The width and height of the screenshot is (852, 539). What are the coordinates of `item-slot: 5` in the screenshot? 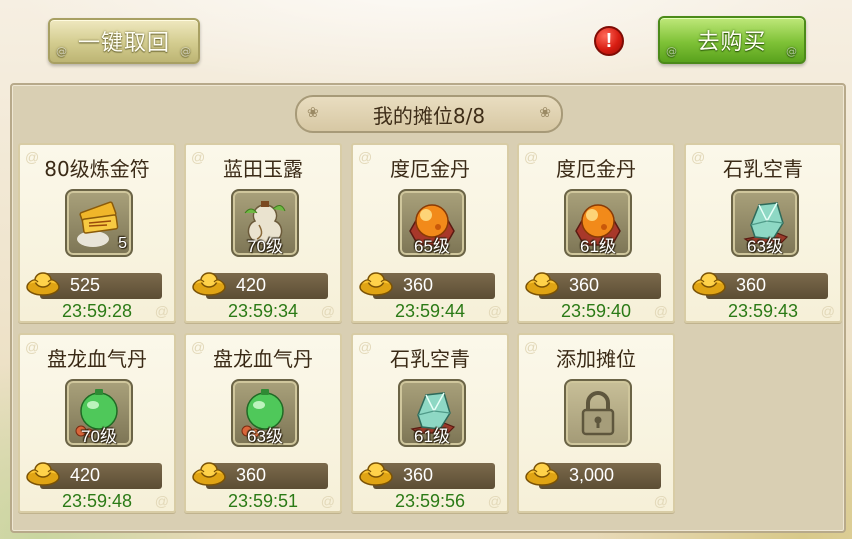 It's located at (99, 223).